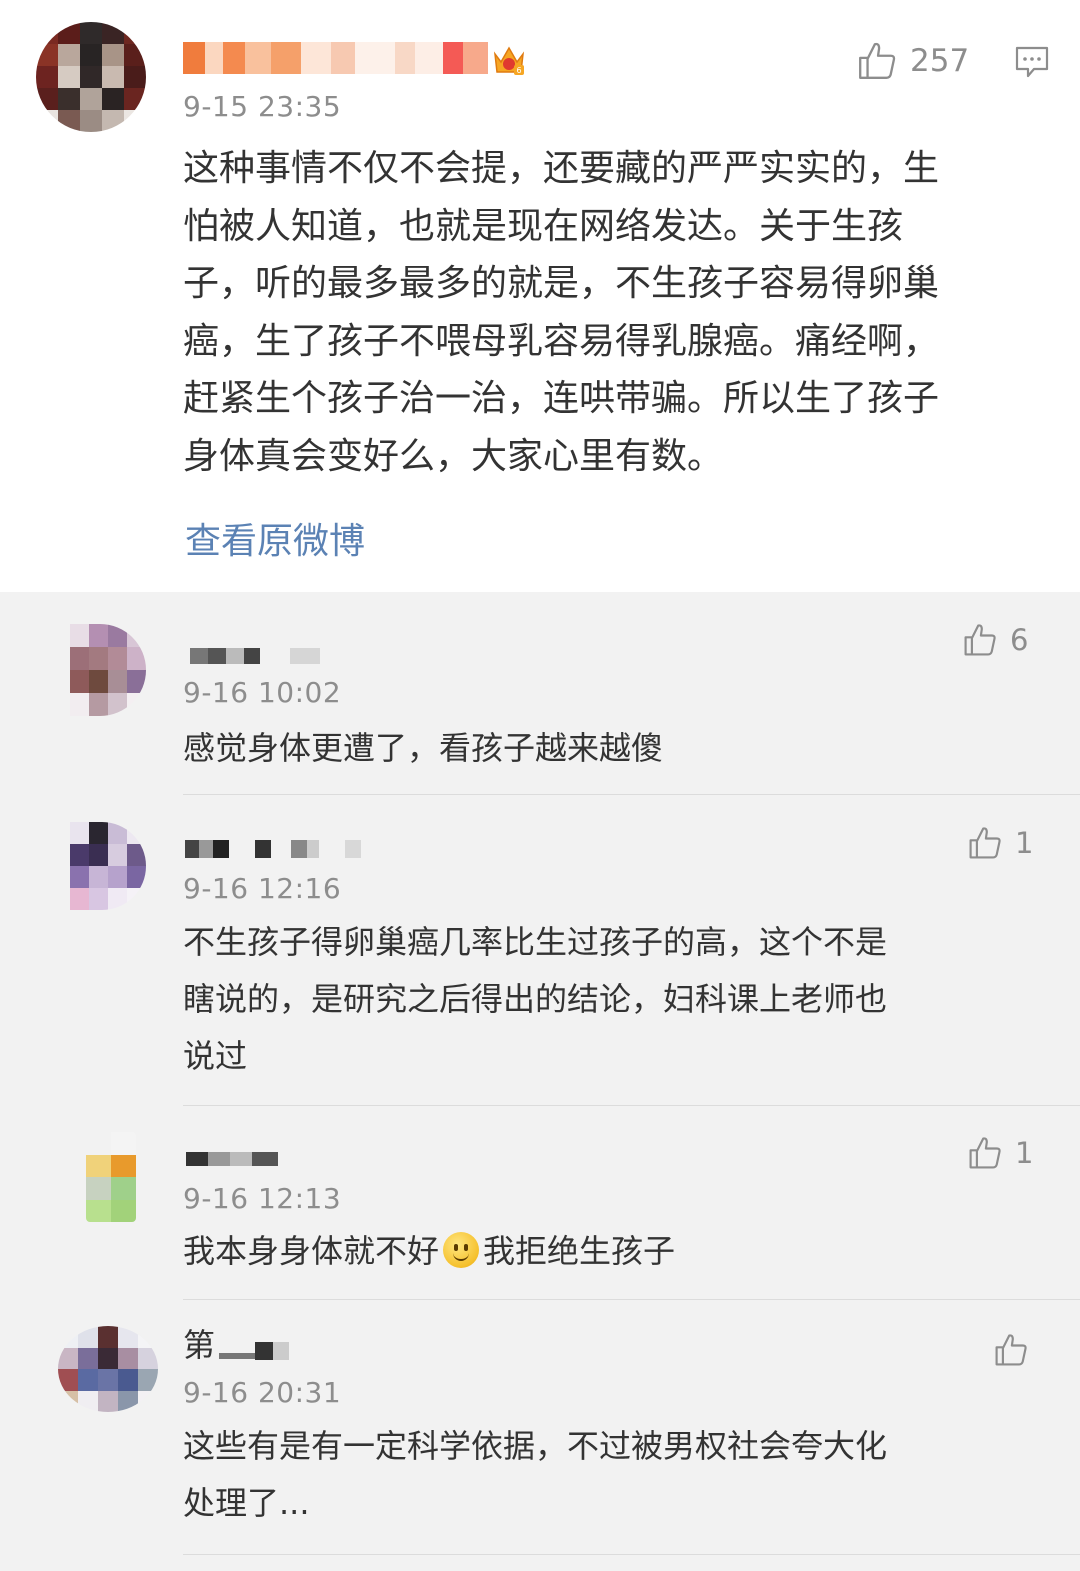 The width and height of the screenshot is (1080, 1571). I want to click on view-original-post-link: 查看原微博, so click(275, 538).